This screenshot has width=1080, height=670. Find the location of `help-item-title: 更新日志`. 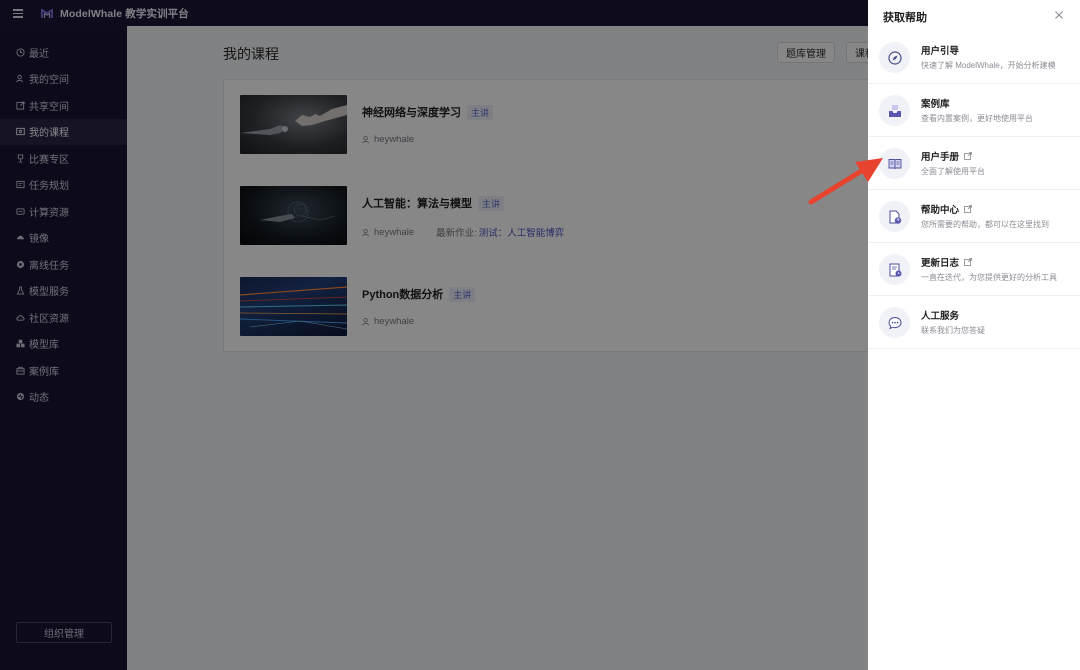

help-item-title: 更新日志 is located at coordinates (946, 262).